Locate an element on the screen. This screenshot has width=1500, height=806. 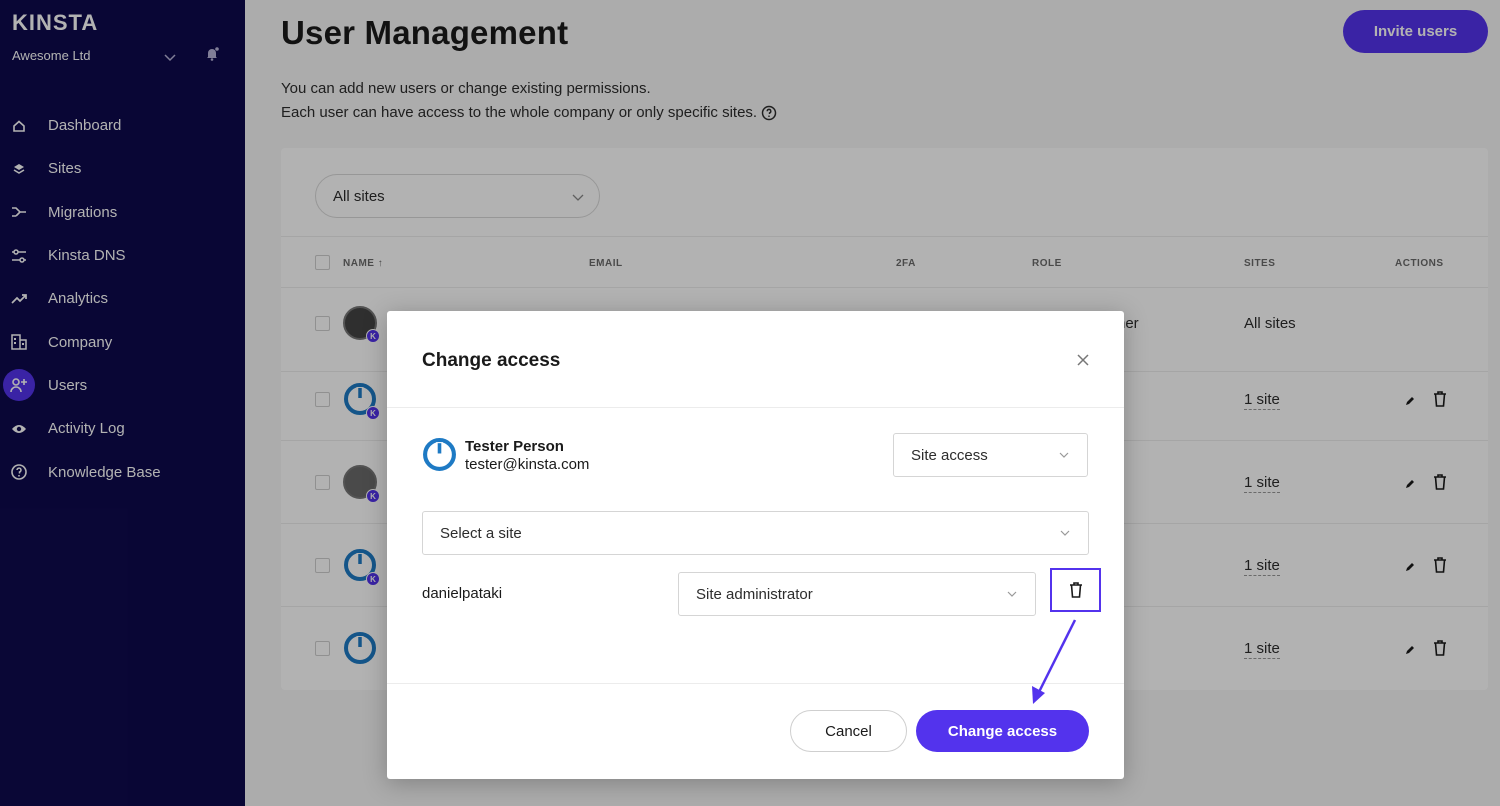
user-name: Tester Person is located at coordinates (514, 446).